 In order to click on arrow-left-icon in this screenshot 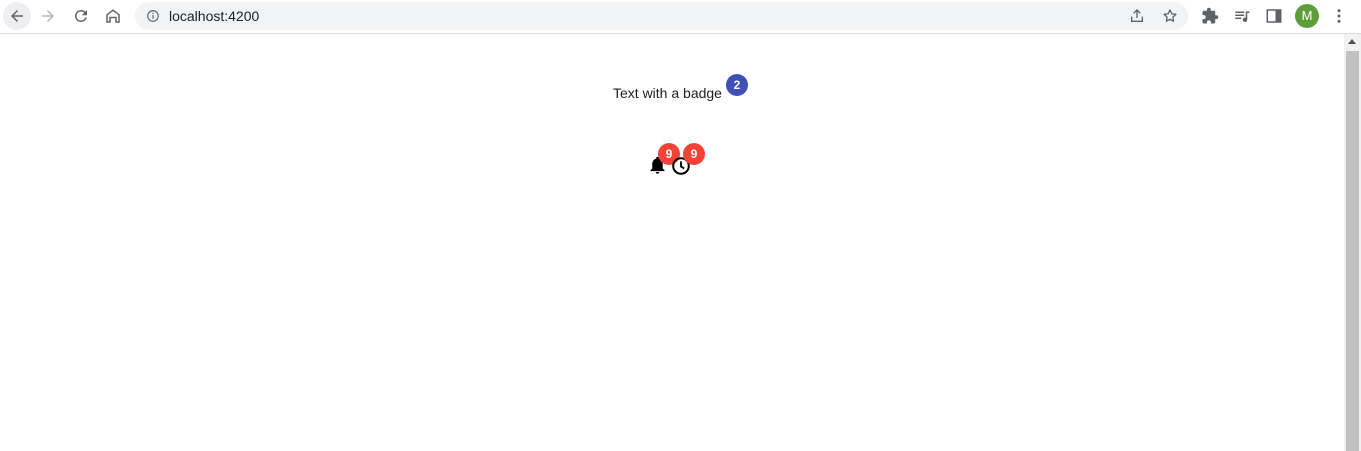, I will do `click(17, 16)`.